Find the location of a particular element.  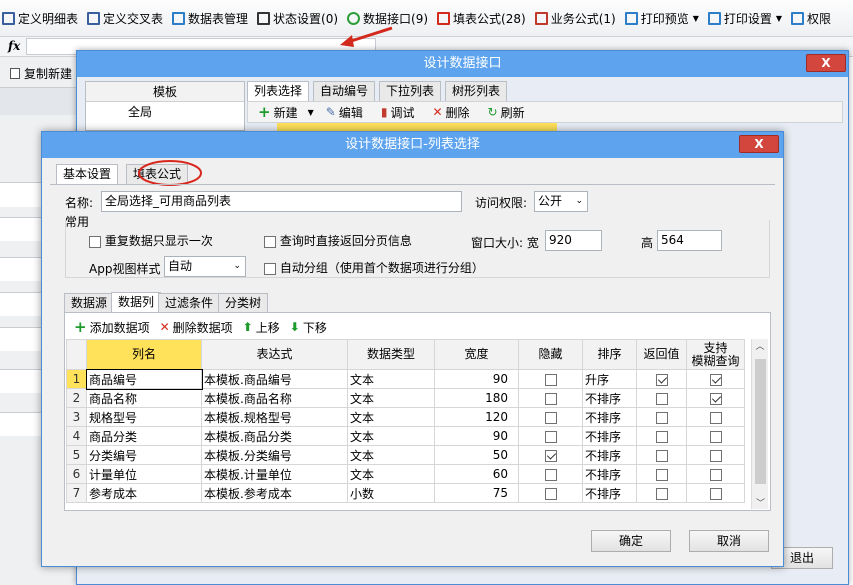

cell-data-type: 小数 is located at coordinates (391, 493).